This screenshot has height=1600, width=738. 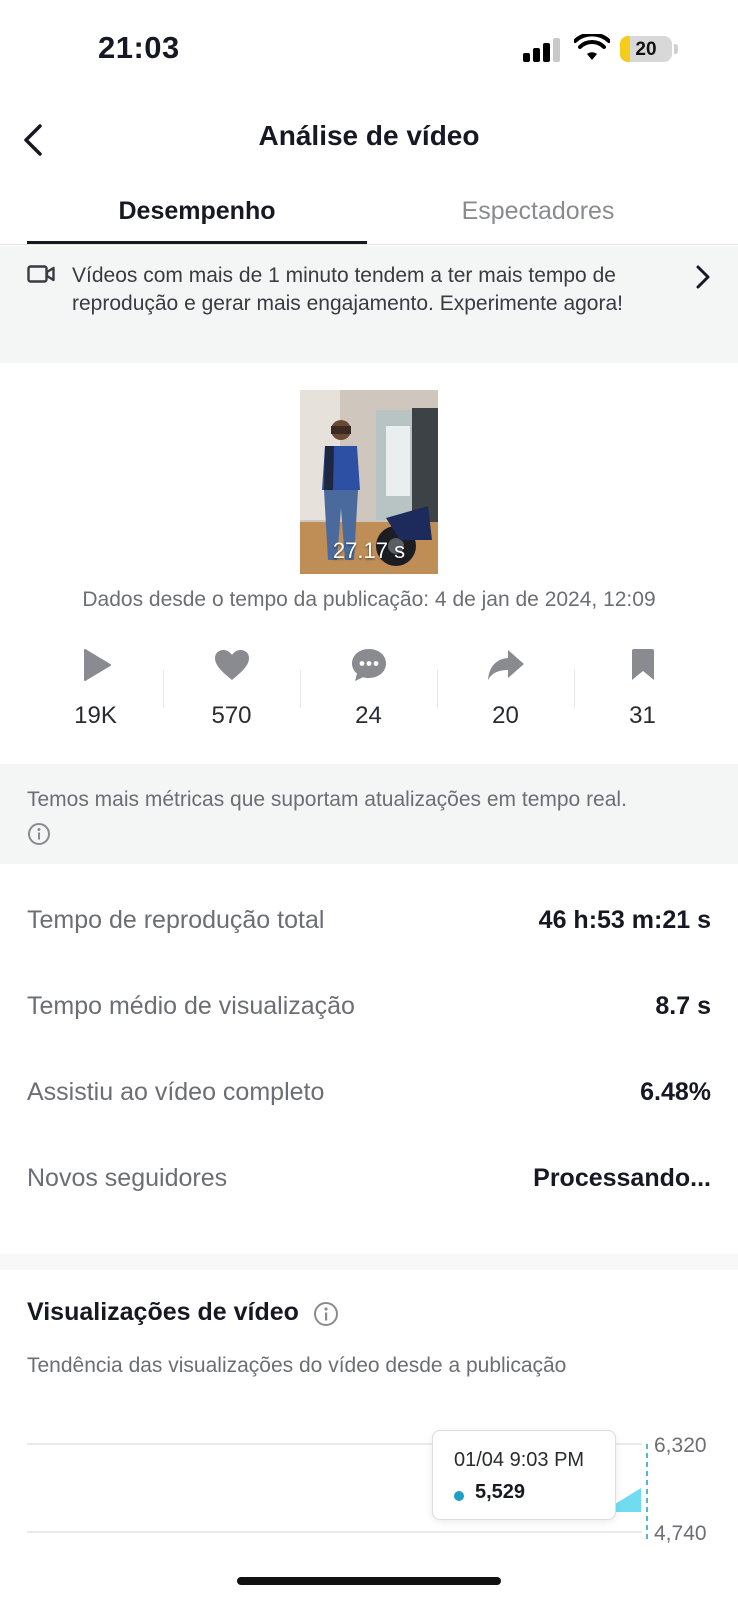 I want to click on video-thumbnail: 27.17 s, so click(x=369, y=482).